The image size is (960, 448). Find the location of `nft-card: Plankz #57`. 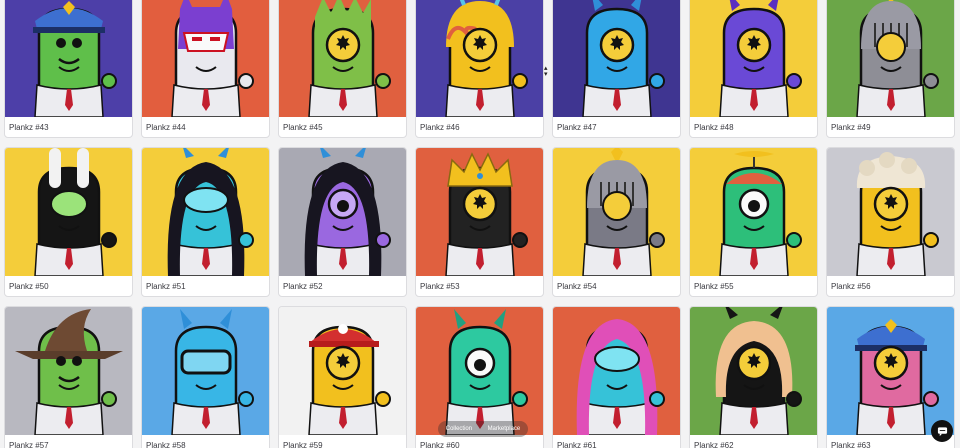

nft-card: Plankz #57 is located at coordinates (68, 377).